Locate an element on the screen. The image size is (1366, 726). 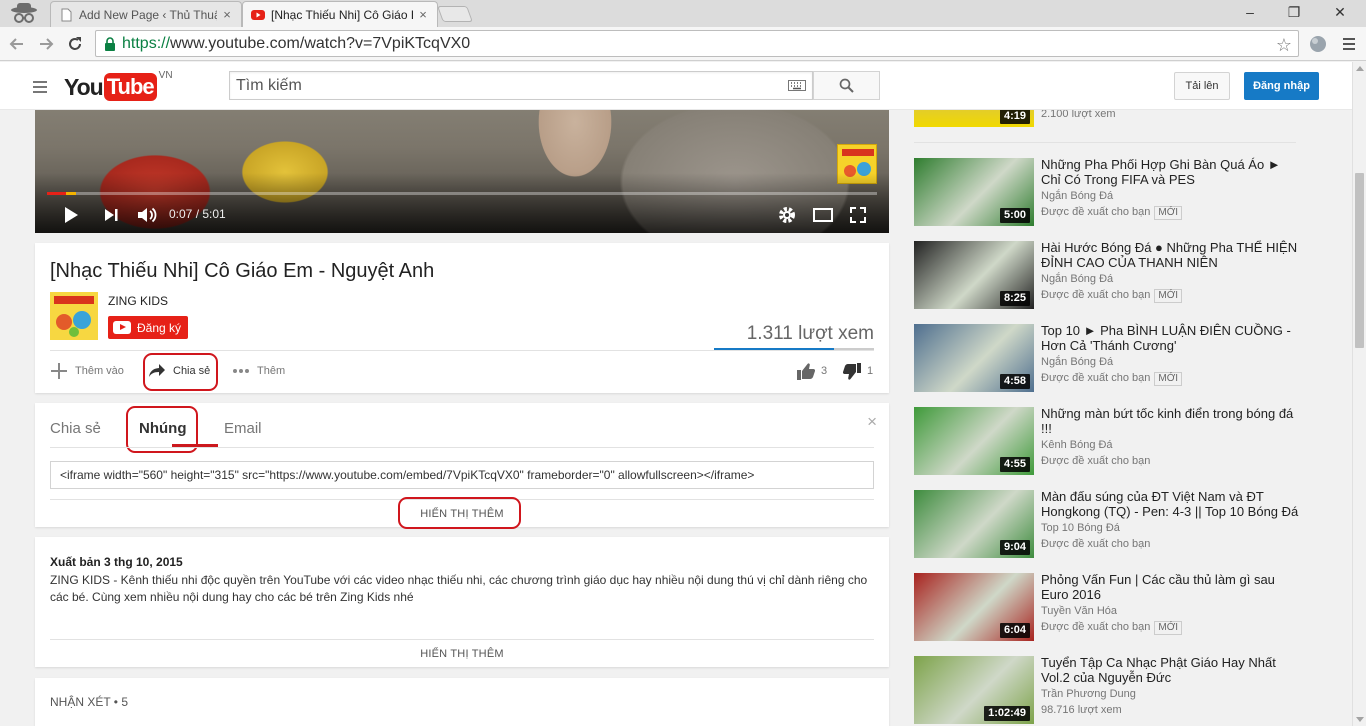
video-thumbnail: 4:58 is located at coordinates (974, 358).